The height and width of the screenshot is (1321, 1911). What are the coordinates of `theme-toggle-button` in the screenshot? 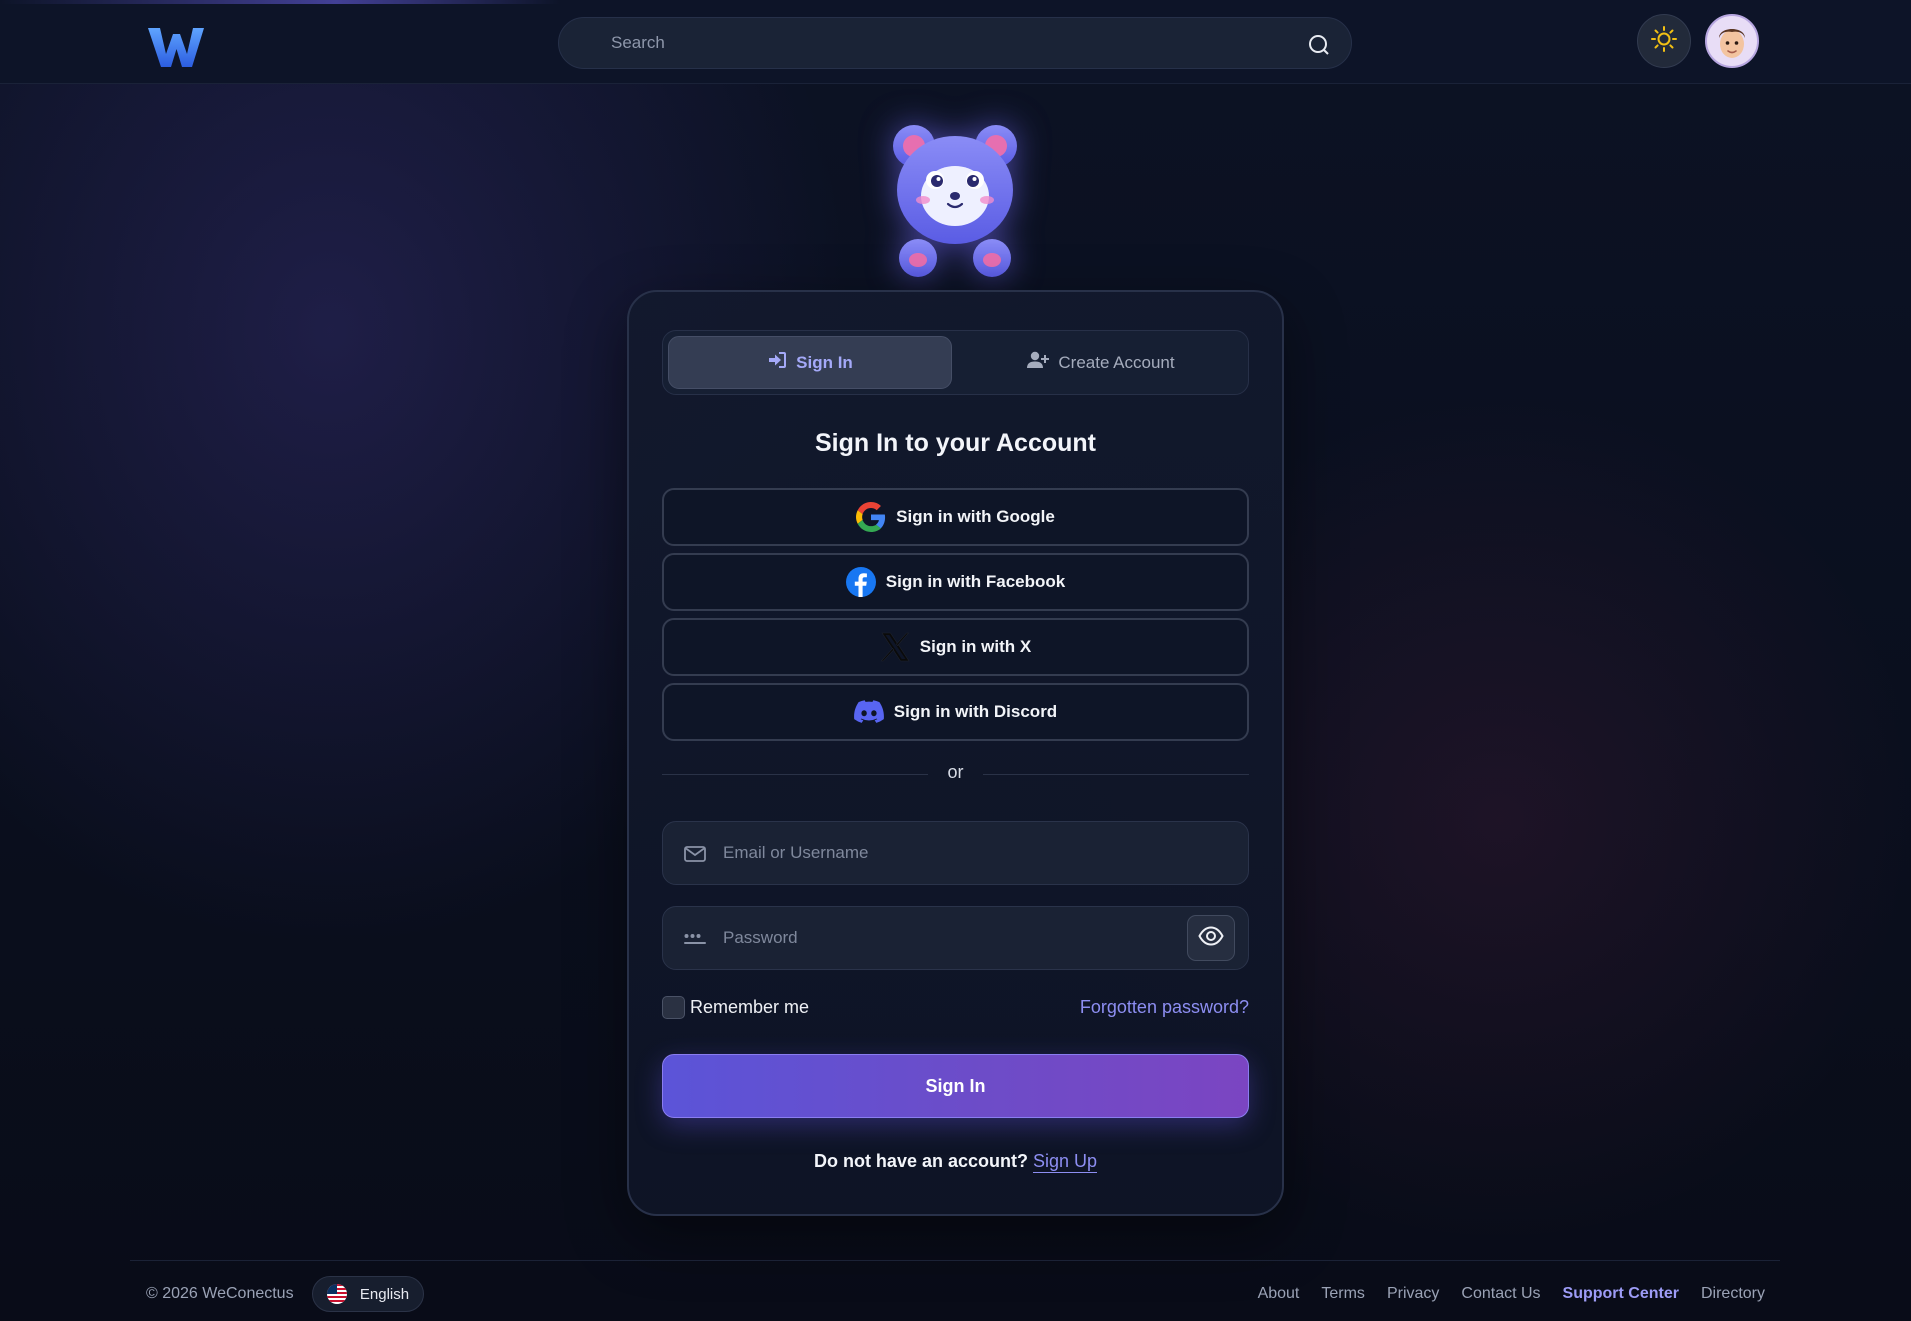 It's located at (1664, 41).